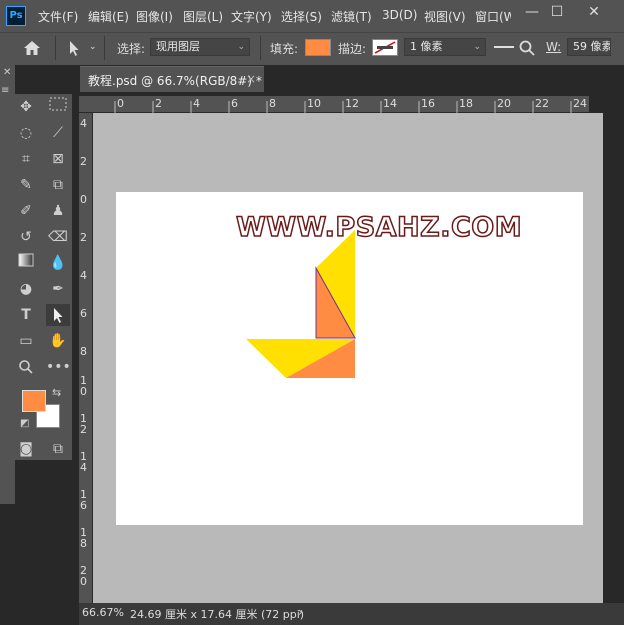 This screenshot has height=625, width=624. Describe the element at coordinates (26, 315) in the screenshot. I see `type-tool-icon: T` at that location.